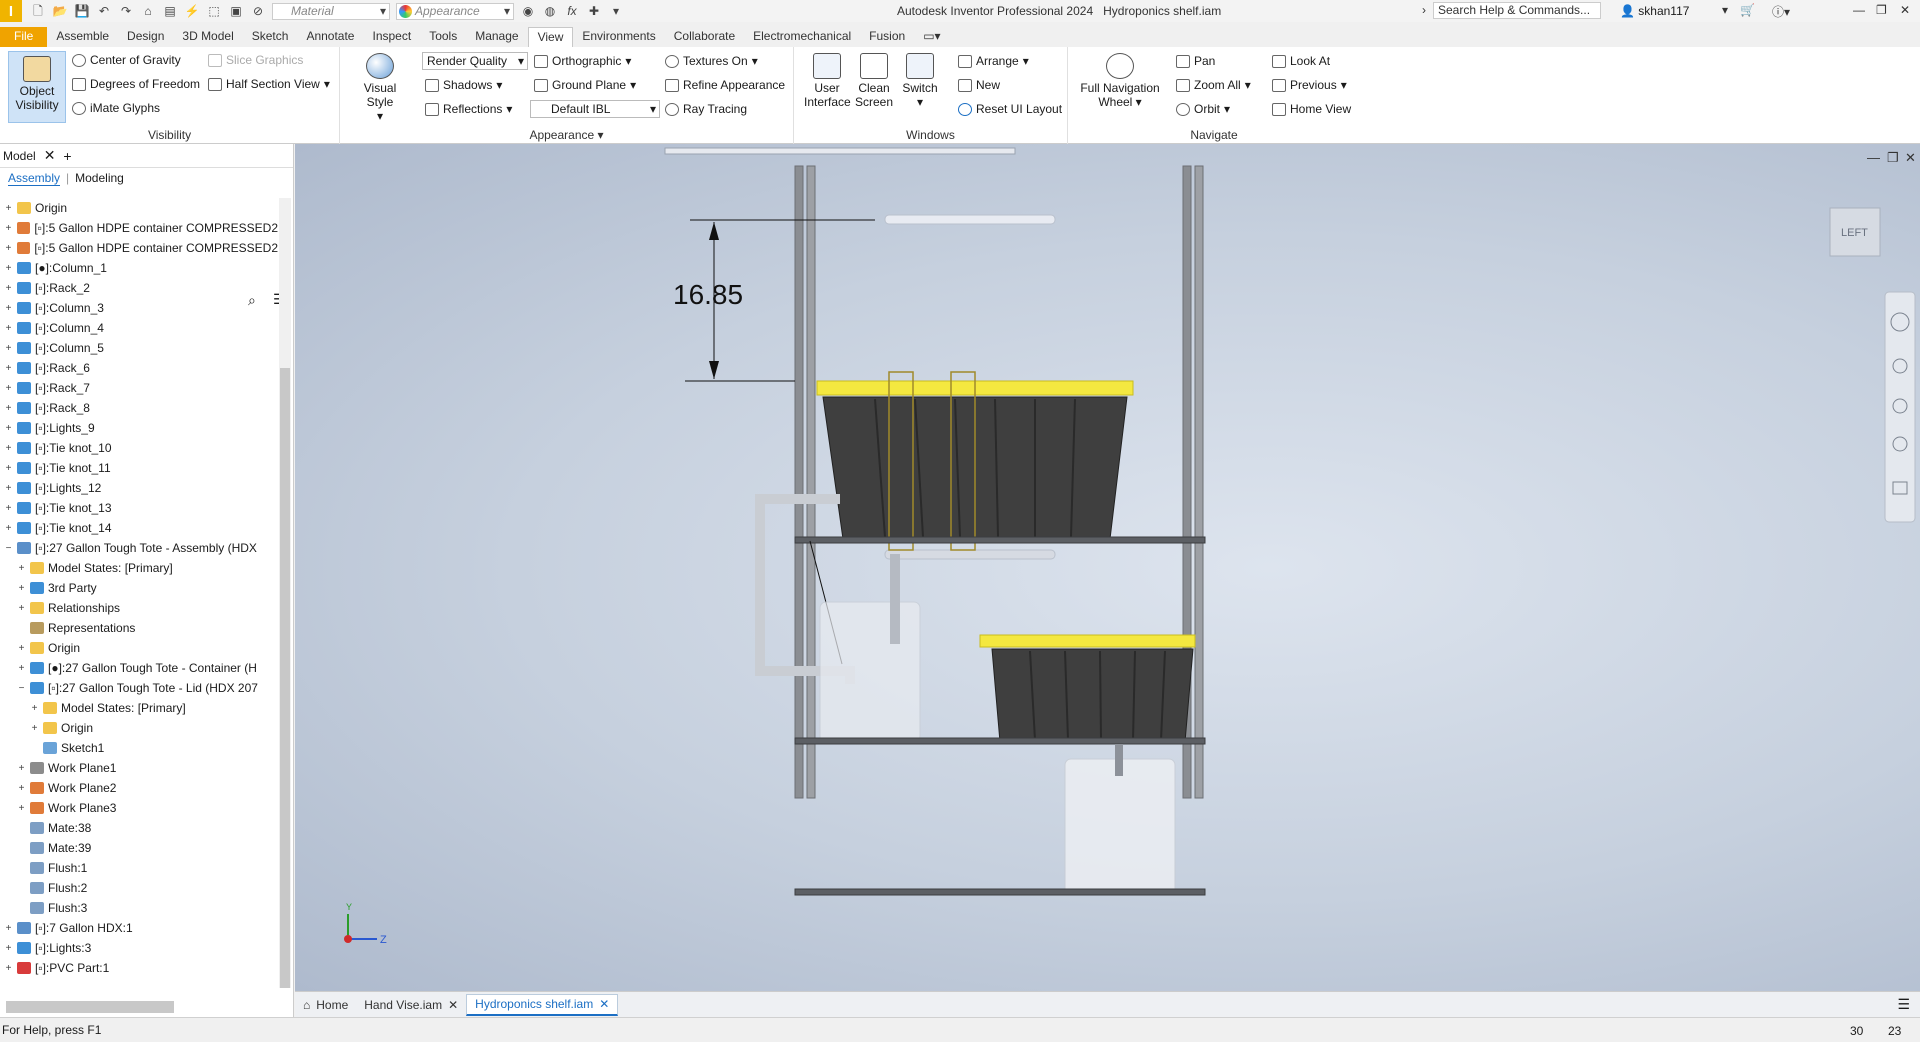  I want to click on ribbon-options-icon: ▭▾, so click(931, 37).